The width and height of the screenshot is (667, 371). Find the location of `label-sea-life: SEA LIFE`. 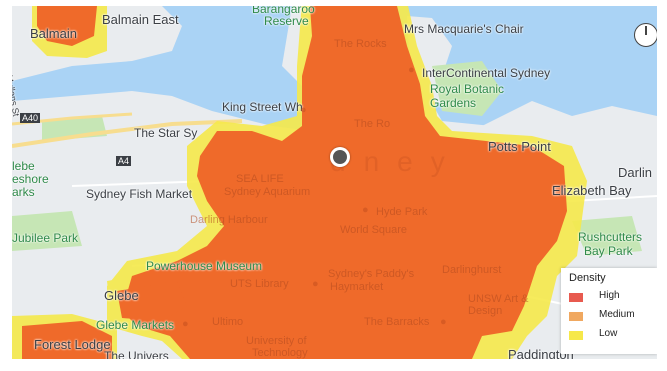

label-sea-life: SEA LIFE is located at coordinates (260, 179).